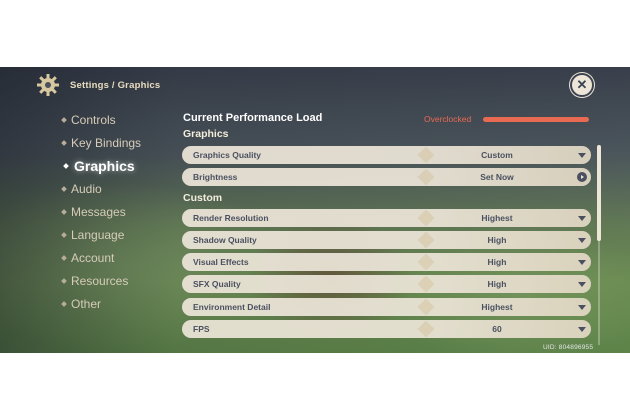  I want to click on setting-label: FPS, so click(201, 329).